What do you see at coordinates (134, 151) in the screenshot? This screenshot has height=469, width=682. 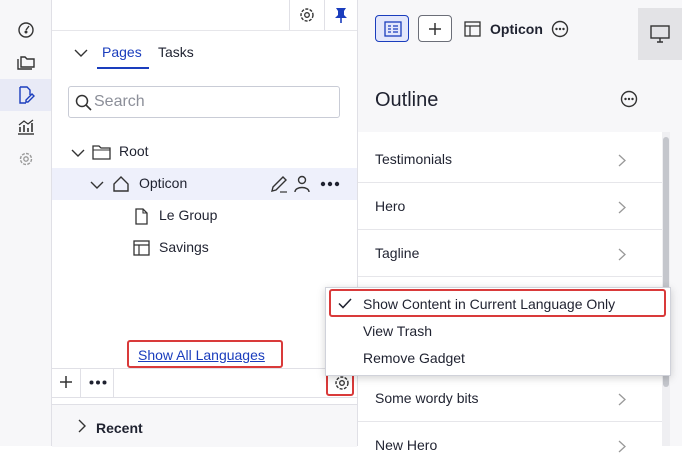 I see `tree-item-label: Root` at bounding box center [134, 151].